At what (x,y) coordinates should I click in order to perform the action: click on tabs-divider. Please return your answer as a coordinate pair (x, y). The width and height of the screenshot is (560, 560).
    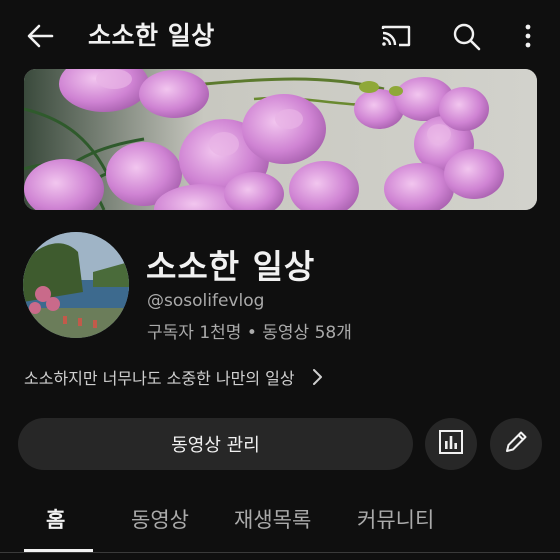
    Looking at the image, I should click on (280, 552).